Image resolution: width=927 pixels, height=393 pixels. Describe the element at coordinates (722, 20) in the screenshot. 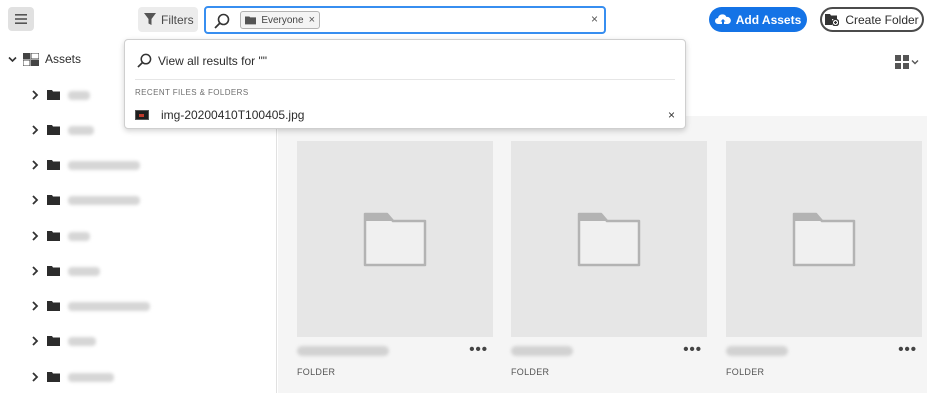

I see `cloud-upload-icon` at that location.